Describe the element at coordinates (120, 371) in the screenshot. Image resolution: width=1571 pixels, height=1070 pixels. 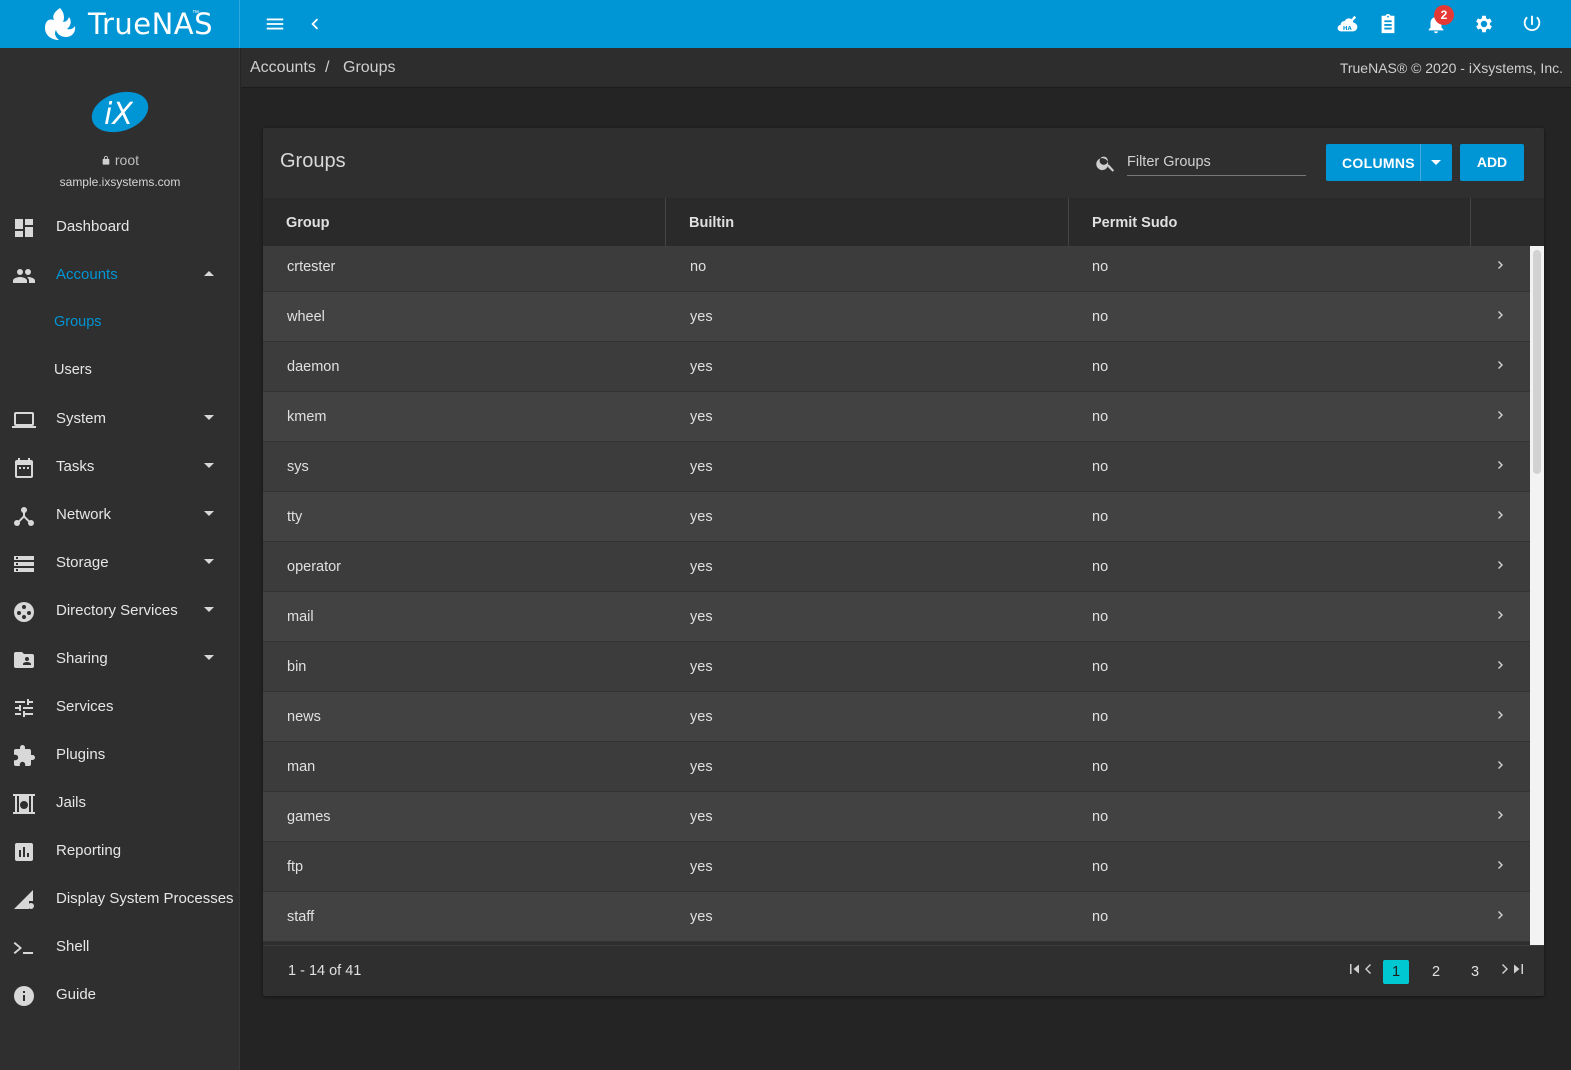
I see `nav-users: Users` at that location.